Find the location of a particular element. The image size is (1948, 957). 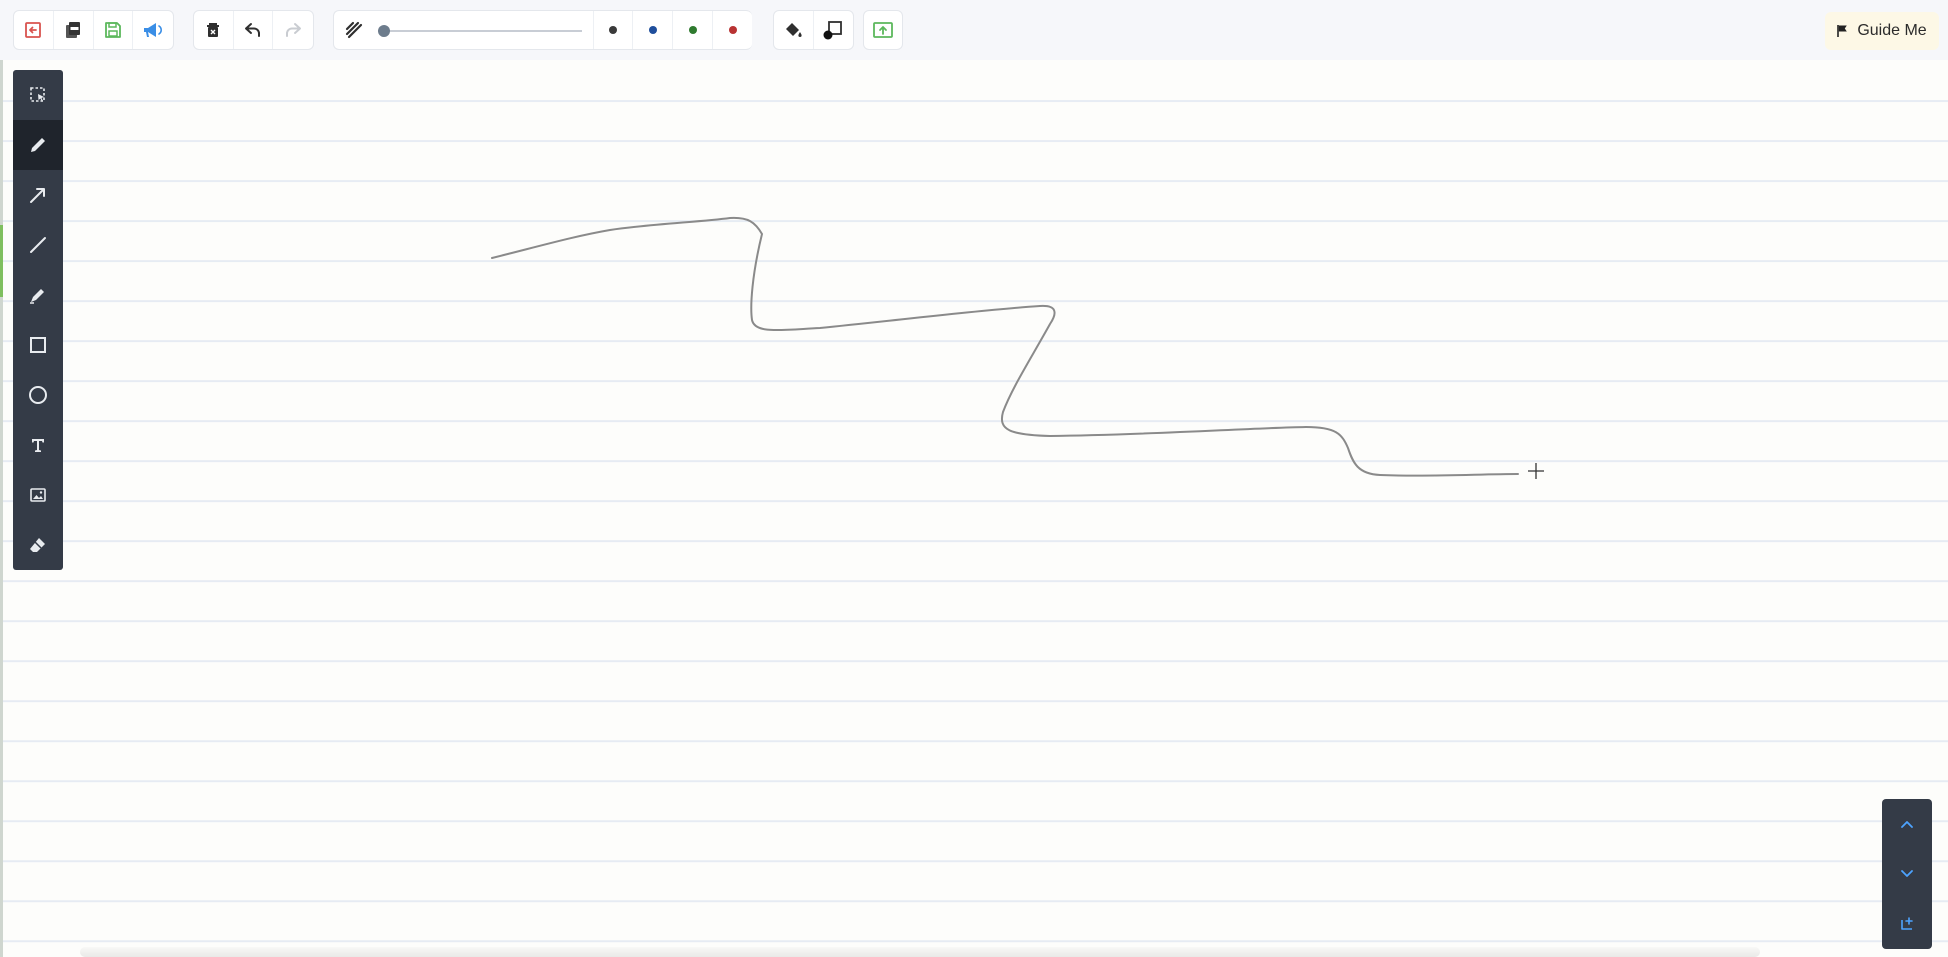

undo-button is located at coordinates (254, 30).